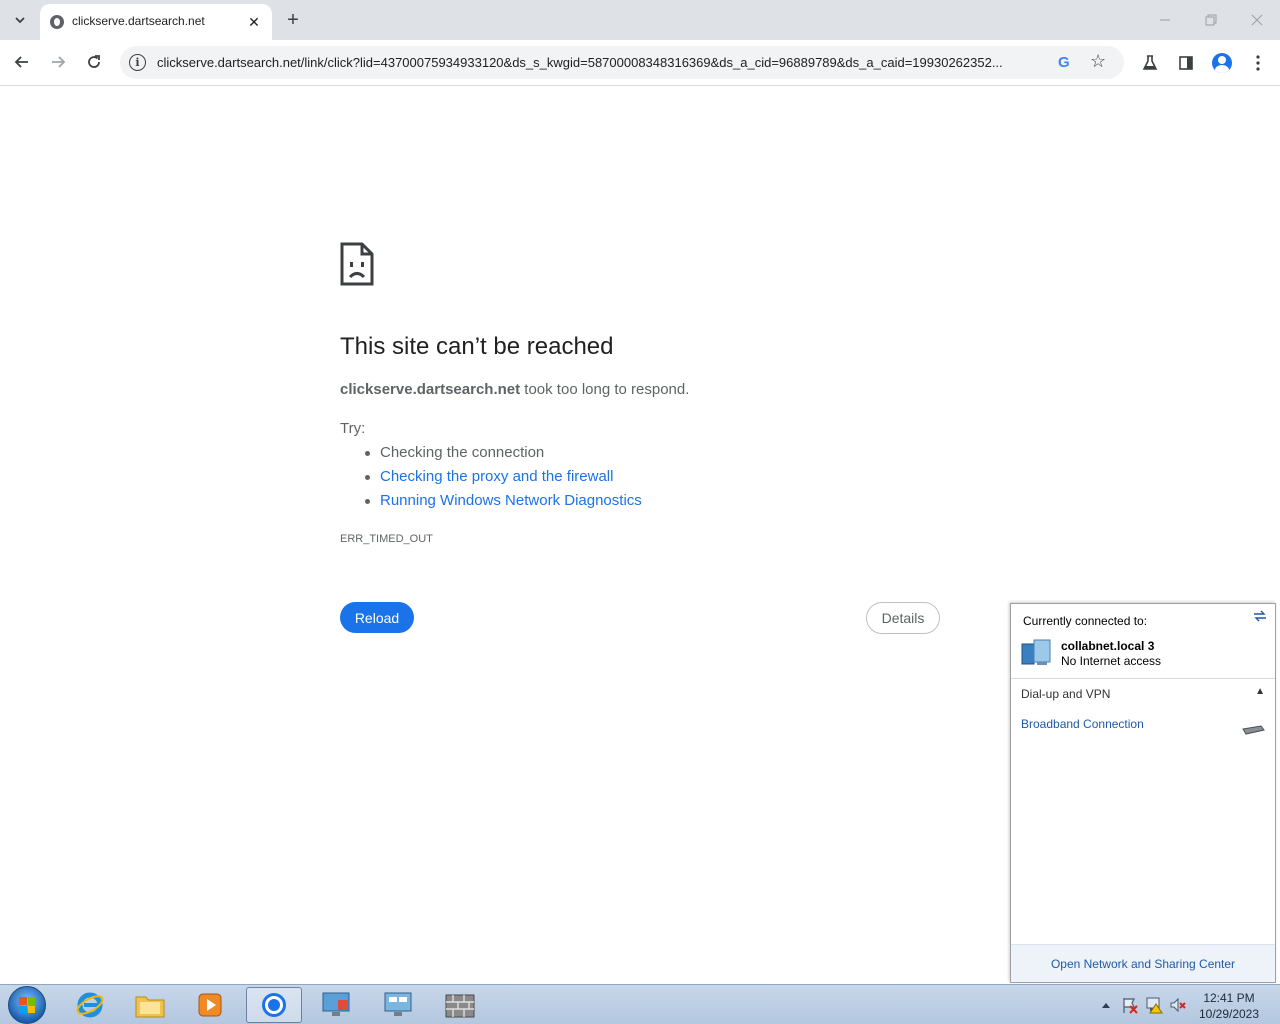  Describe the element at coordinates (1178, 1005) in the screenshot. I see `volume-muted-icon` at that location.